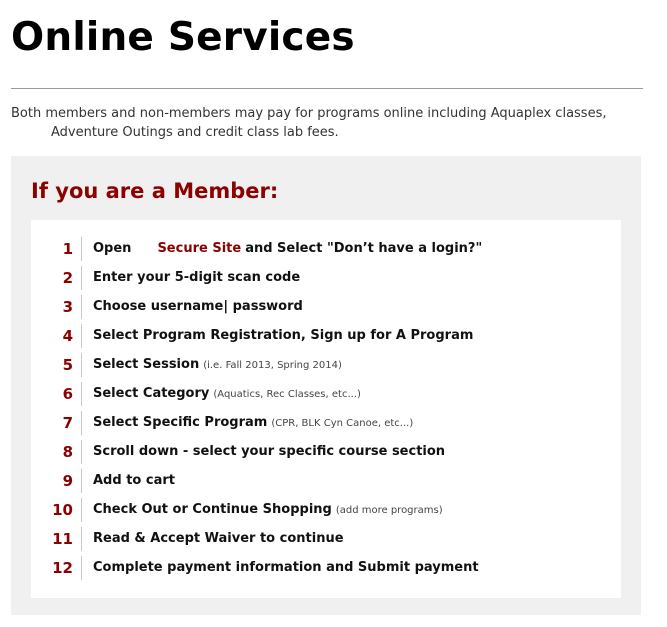  What do you see at coordinates (67, 452) in the screenshot?
I see `step-number: 8` at bounding box center [67, 452].